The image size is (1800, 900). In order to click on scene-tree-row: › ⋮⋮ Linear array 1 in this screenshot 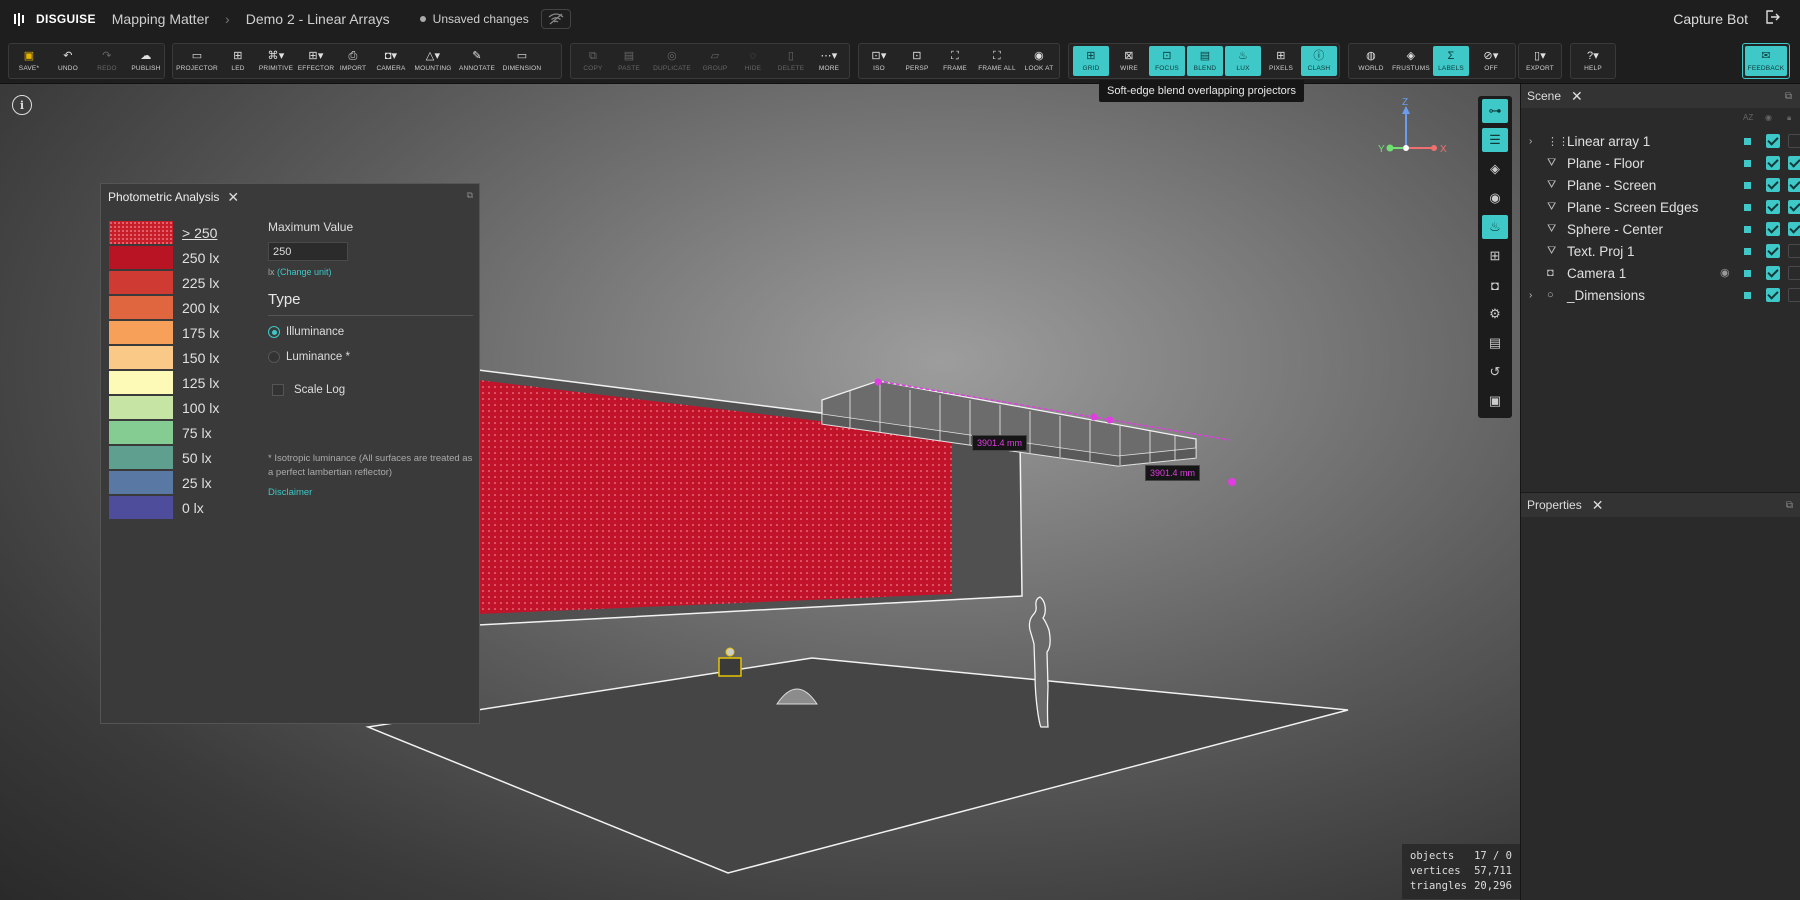, I will do `click(1660, 141)`.